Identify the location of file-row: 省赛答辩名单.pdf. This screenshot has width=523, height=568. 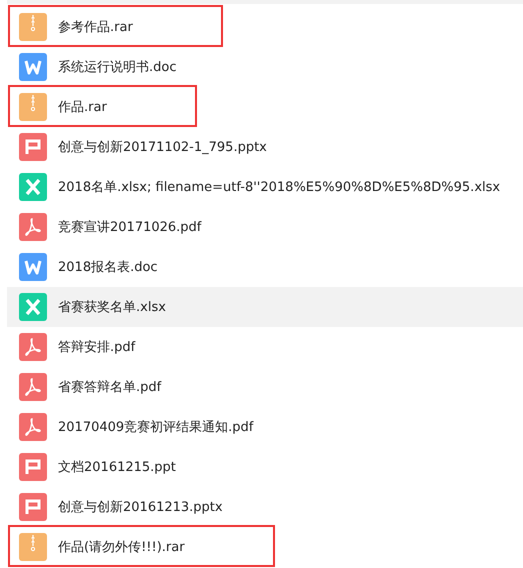
(265, 387).